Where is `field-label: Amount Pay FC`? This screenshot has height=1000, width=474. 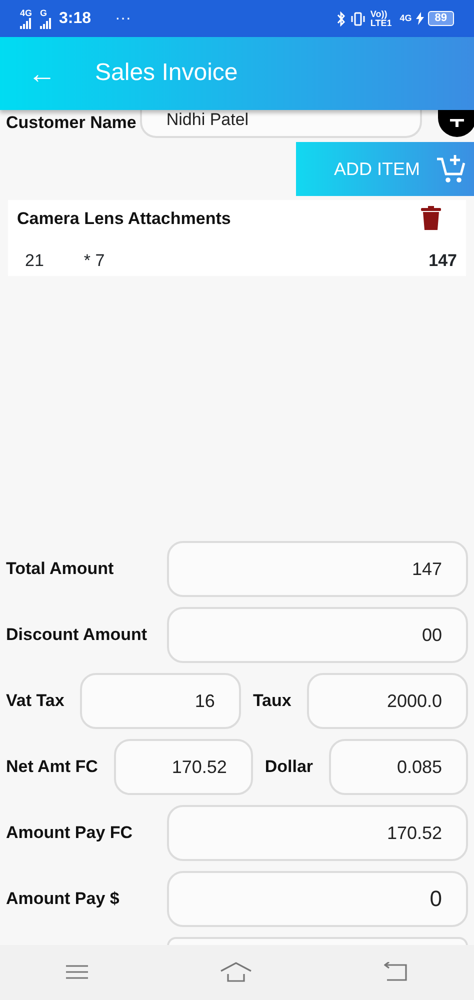
field-label: Amount Pay FC is located at coordinates (69, 832).